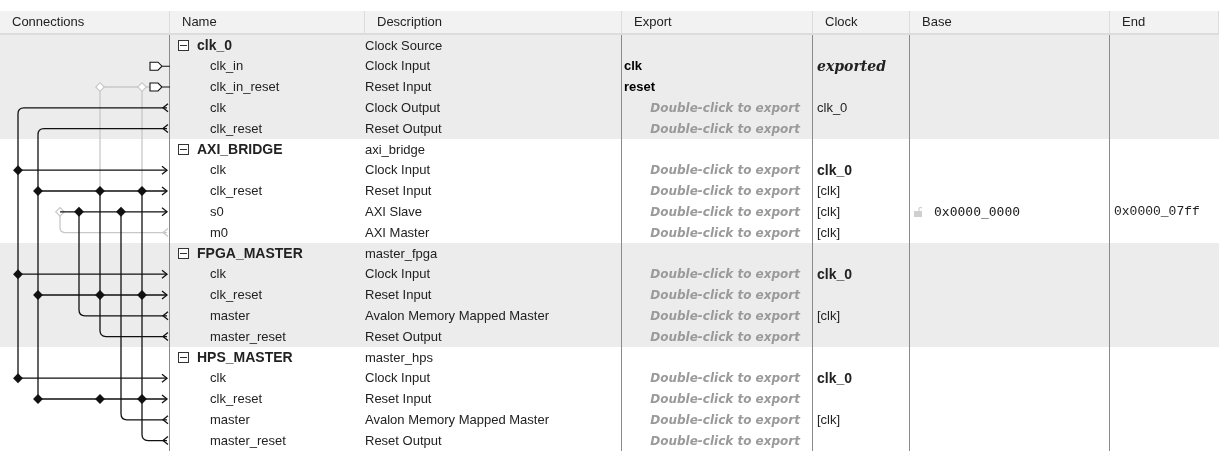  I want to click on column-header: Export, so click(717, 22).